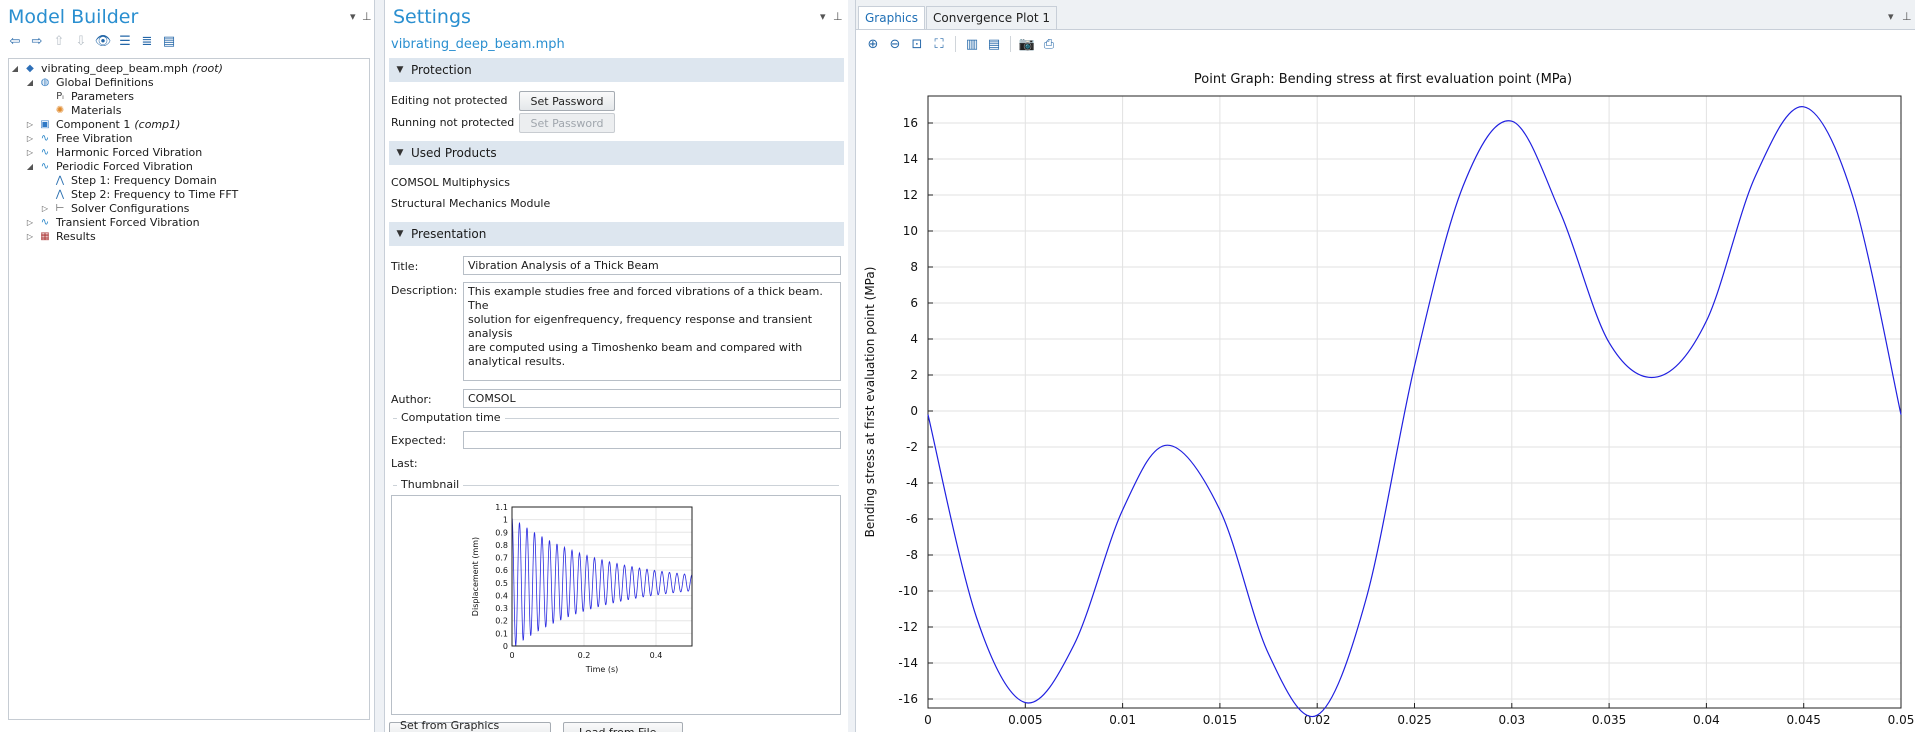 The image size is (1915, 732). I want to click on collapse-triangle-icon: ▼, so click(400, 153).